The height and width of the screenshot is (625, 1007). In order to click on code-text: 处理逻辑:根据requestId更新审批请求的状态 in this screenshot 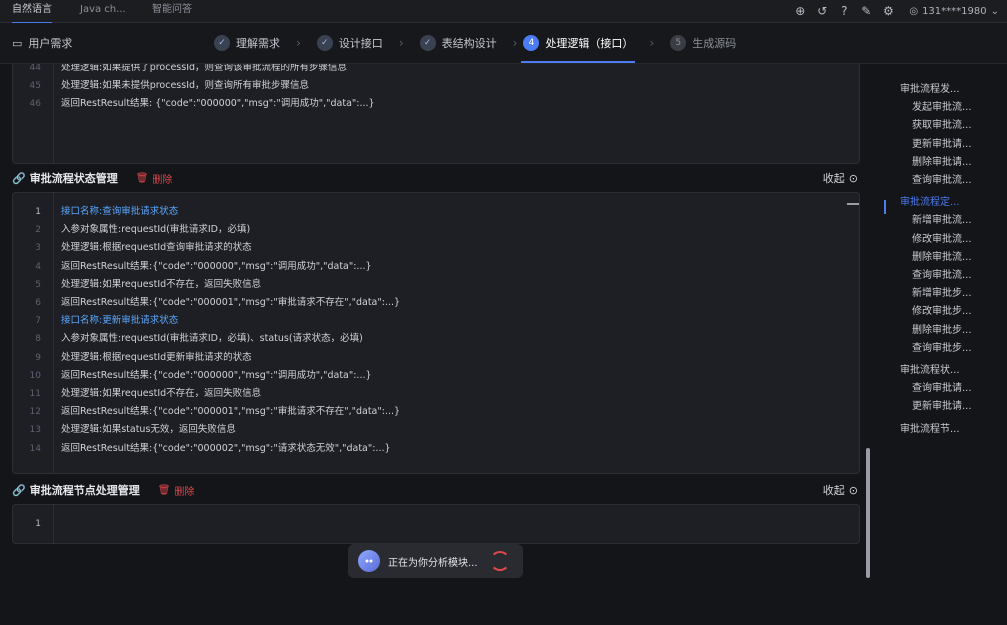, I will do `click(156, 357)`.